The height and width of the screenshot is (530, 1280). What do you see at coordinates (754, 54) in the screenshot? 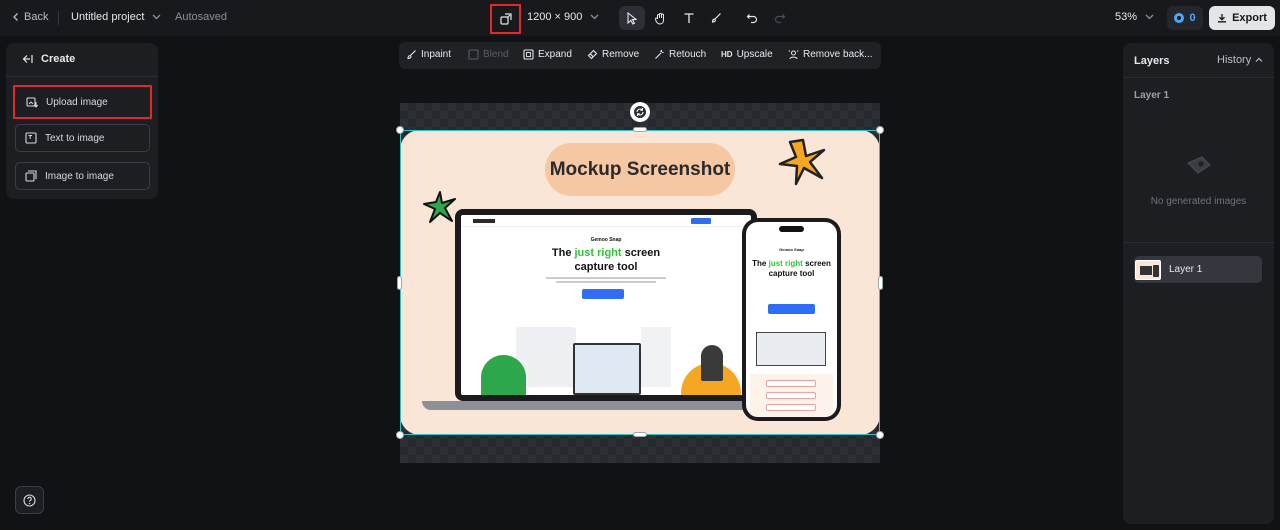
I see `upscale-label: Upscale` at bounding box center [754, 54].